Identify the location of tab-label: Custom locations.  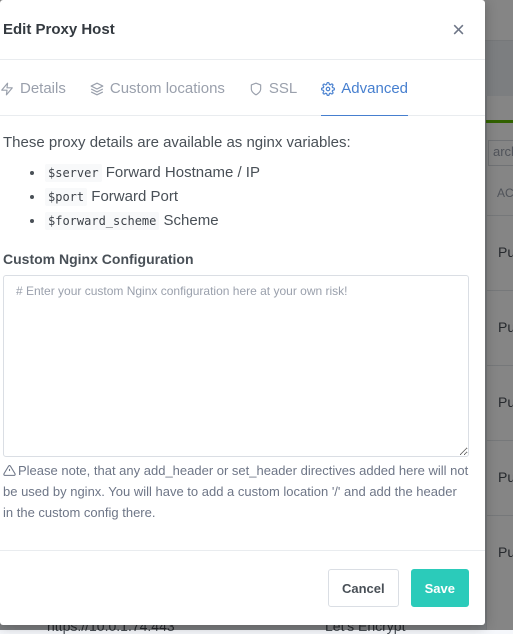
(167, 88).